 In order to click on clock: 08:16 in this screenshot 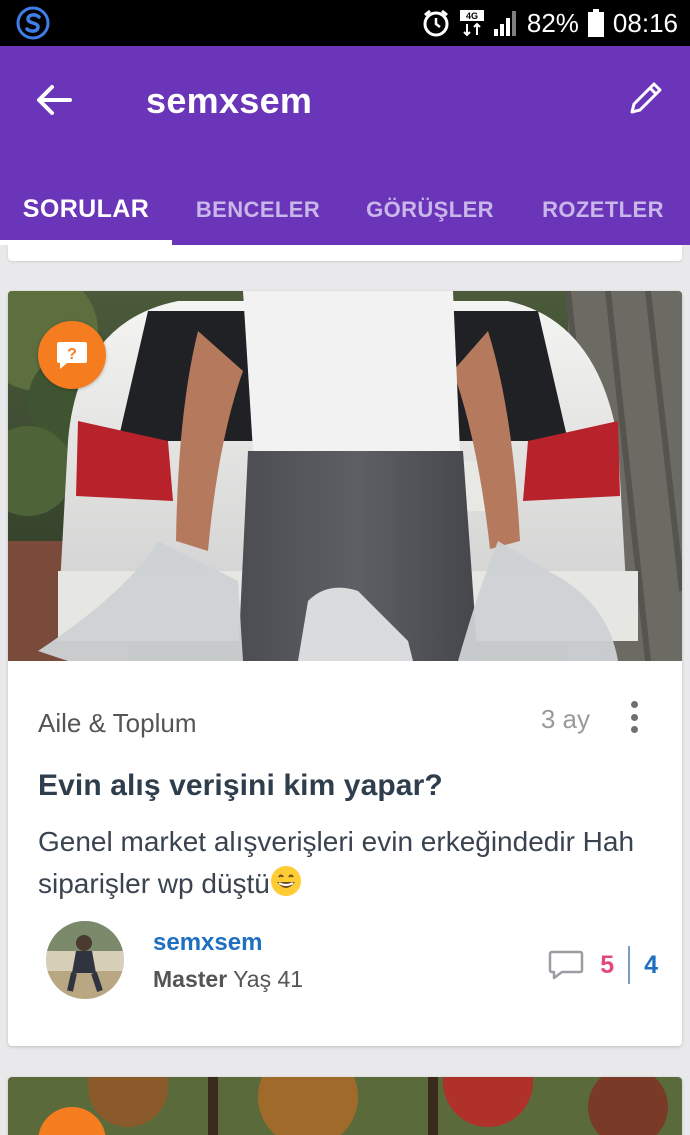, I will do `click(645, 22)`.